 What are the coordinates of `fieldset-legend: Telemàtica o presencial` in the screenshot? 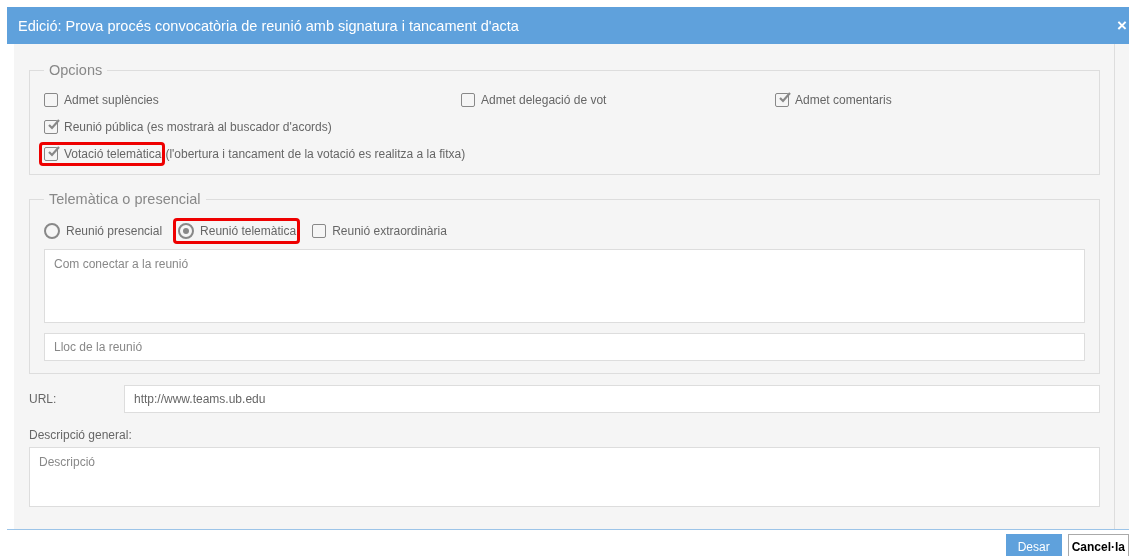 It's located at (125, 199).